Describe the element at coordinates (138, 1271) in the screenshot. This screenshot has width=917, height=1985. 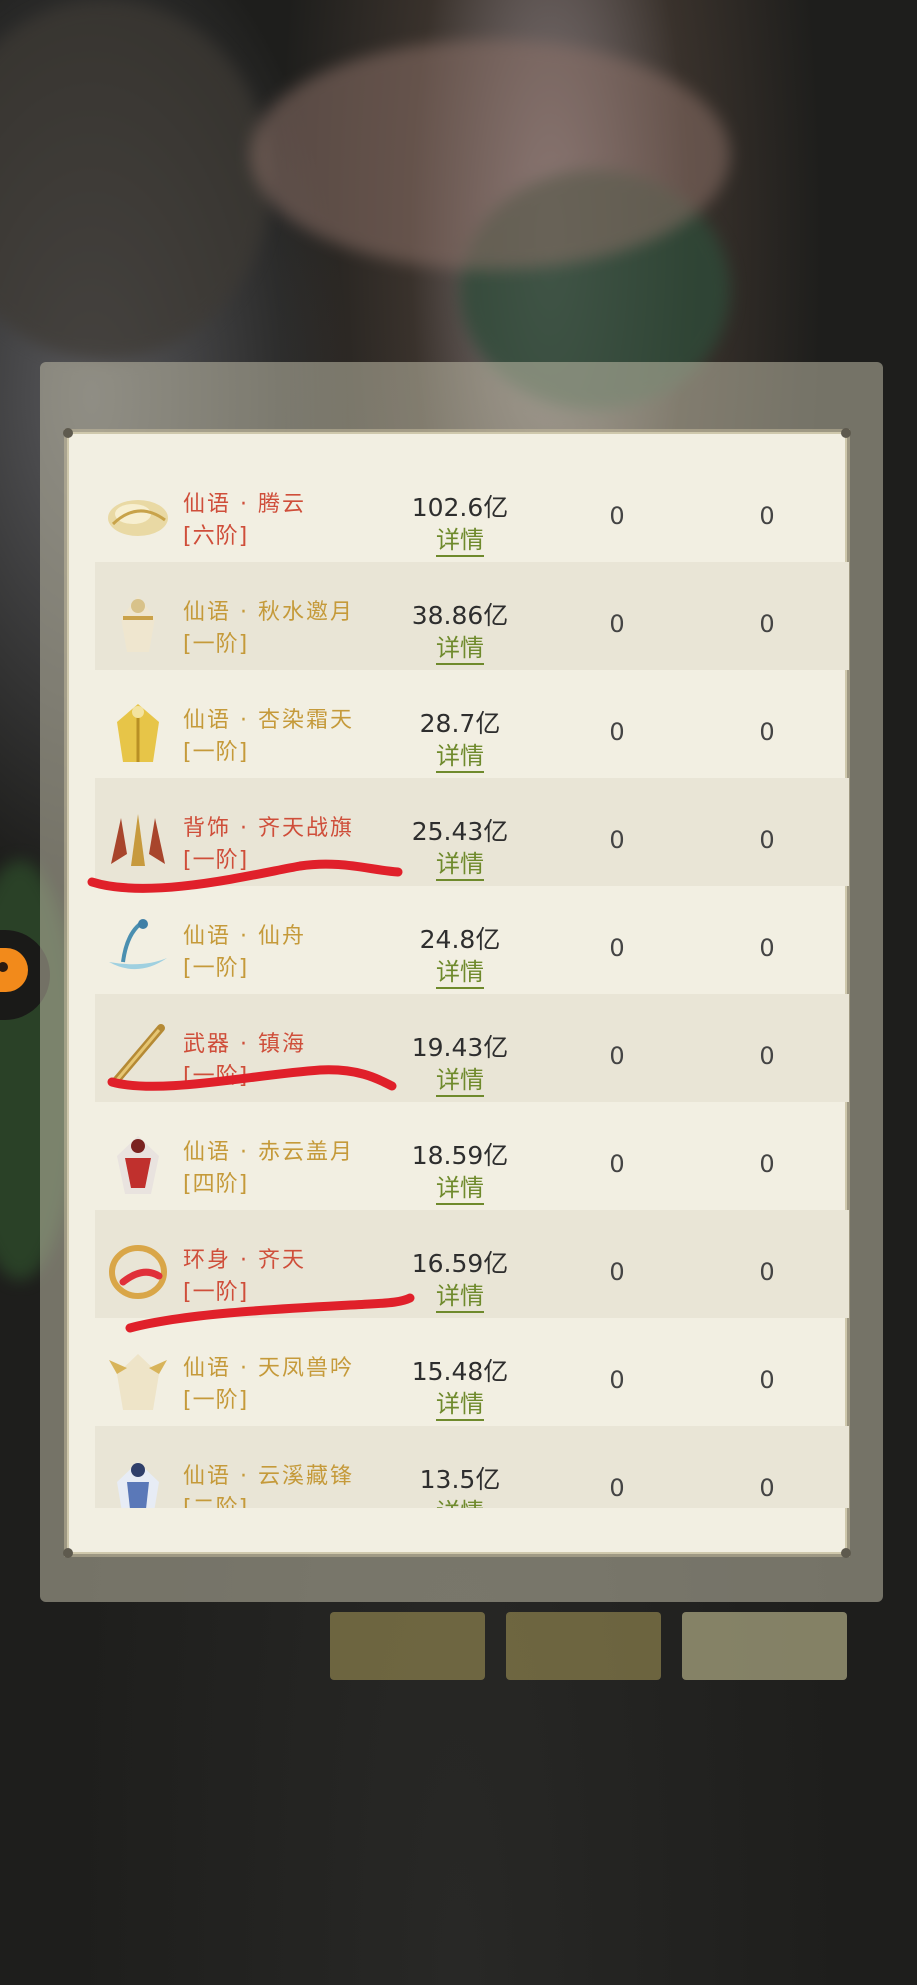
I see `red-ring-icon` at that location.